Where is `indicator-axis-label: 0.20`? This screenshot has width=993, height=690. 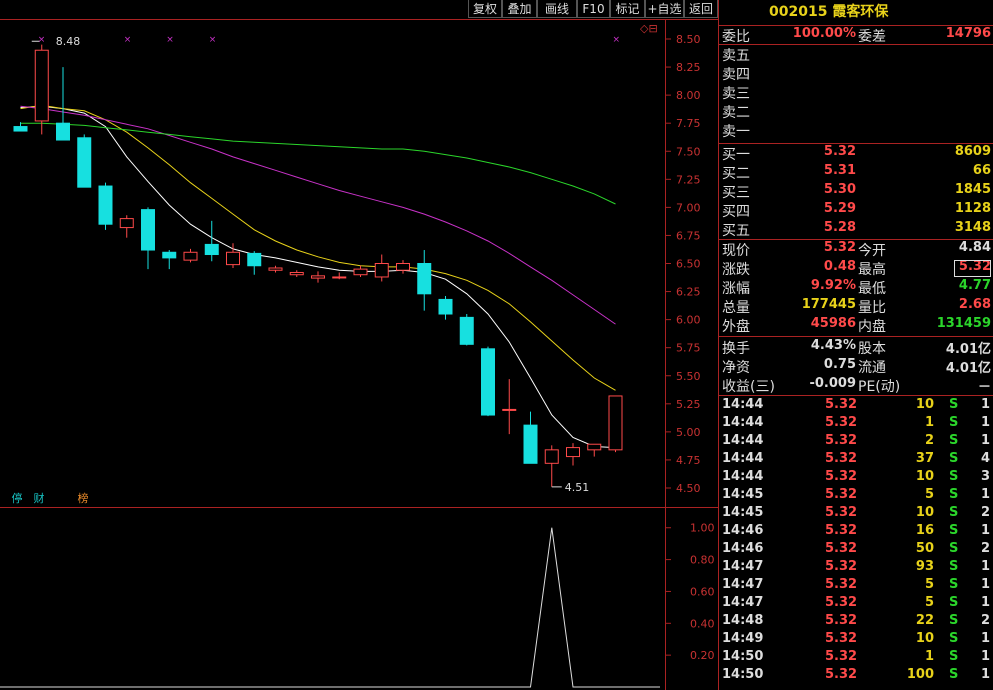 indicator-axis-label: 0.20 is located at coordinates (702, 655).